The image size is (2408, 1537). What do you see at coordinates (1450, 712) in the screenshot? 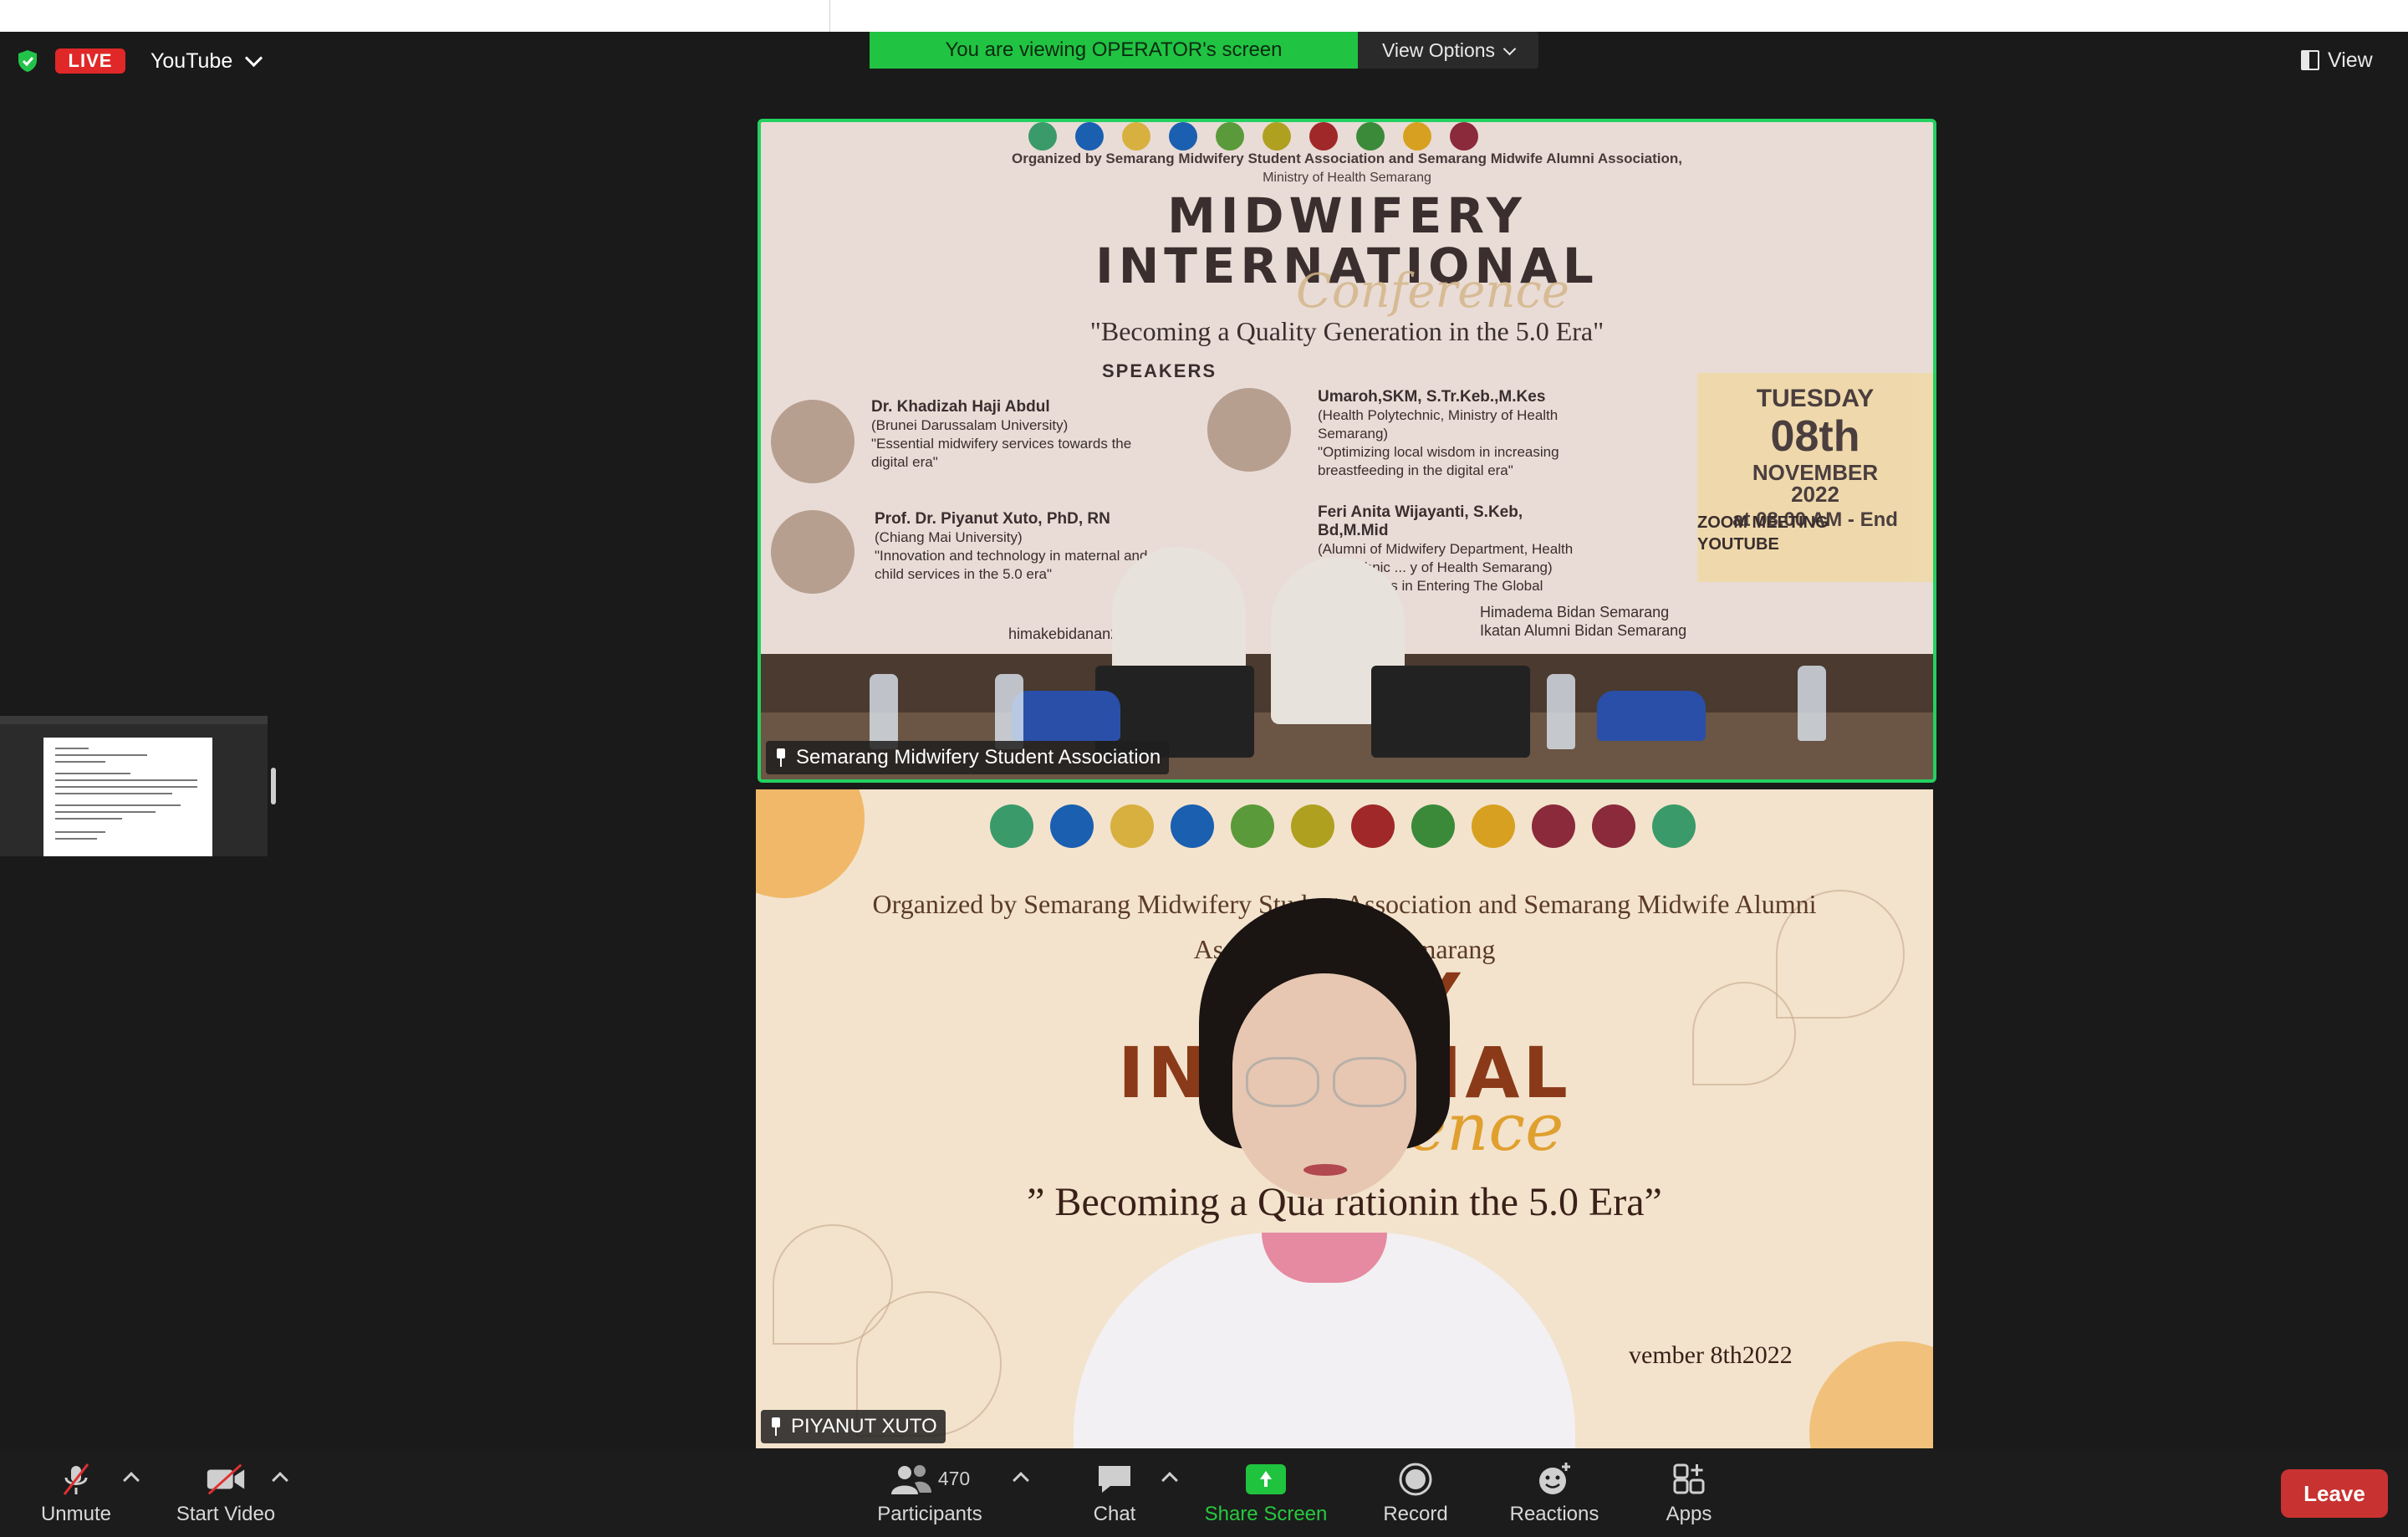
I see `laptop` at bounding box center [1450, 712].